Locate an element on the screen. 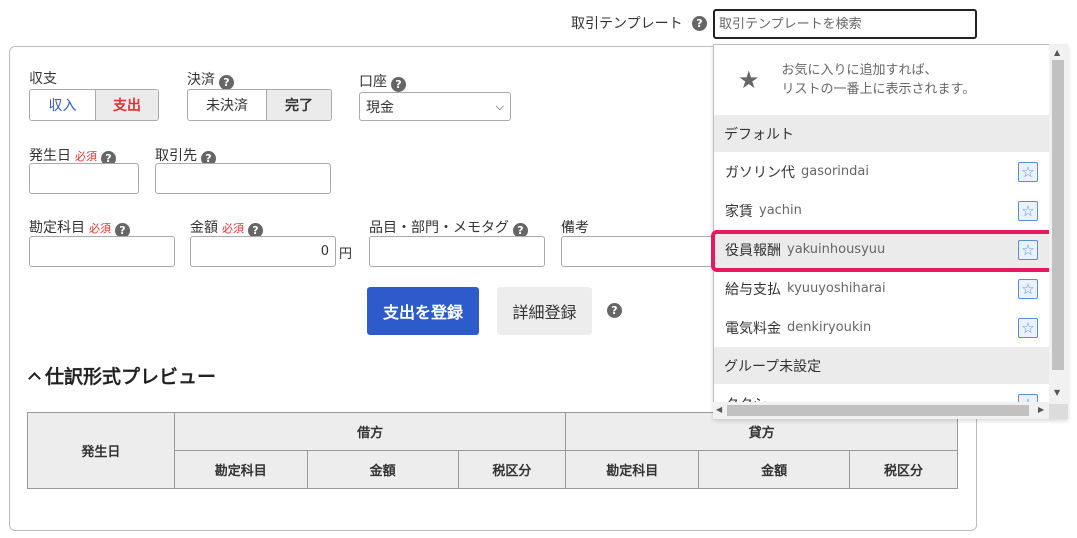 The height and width of the screenshot is (538, 1077). star-icon: ★ is located at coordinates (749, 80).